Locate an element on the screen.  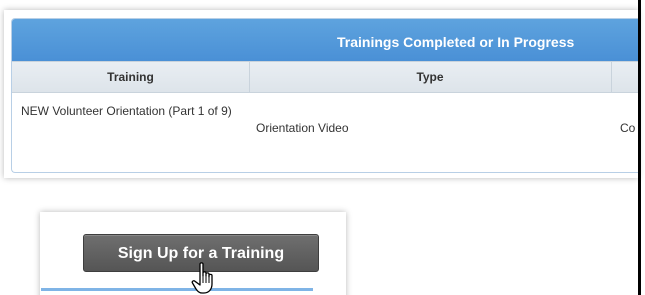
cell-training-status: Co is located at coordinates (628, 128).